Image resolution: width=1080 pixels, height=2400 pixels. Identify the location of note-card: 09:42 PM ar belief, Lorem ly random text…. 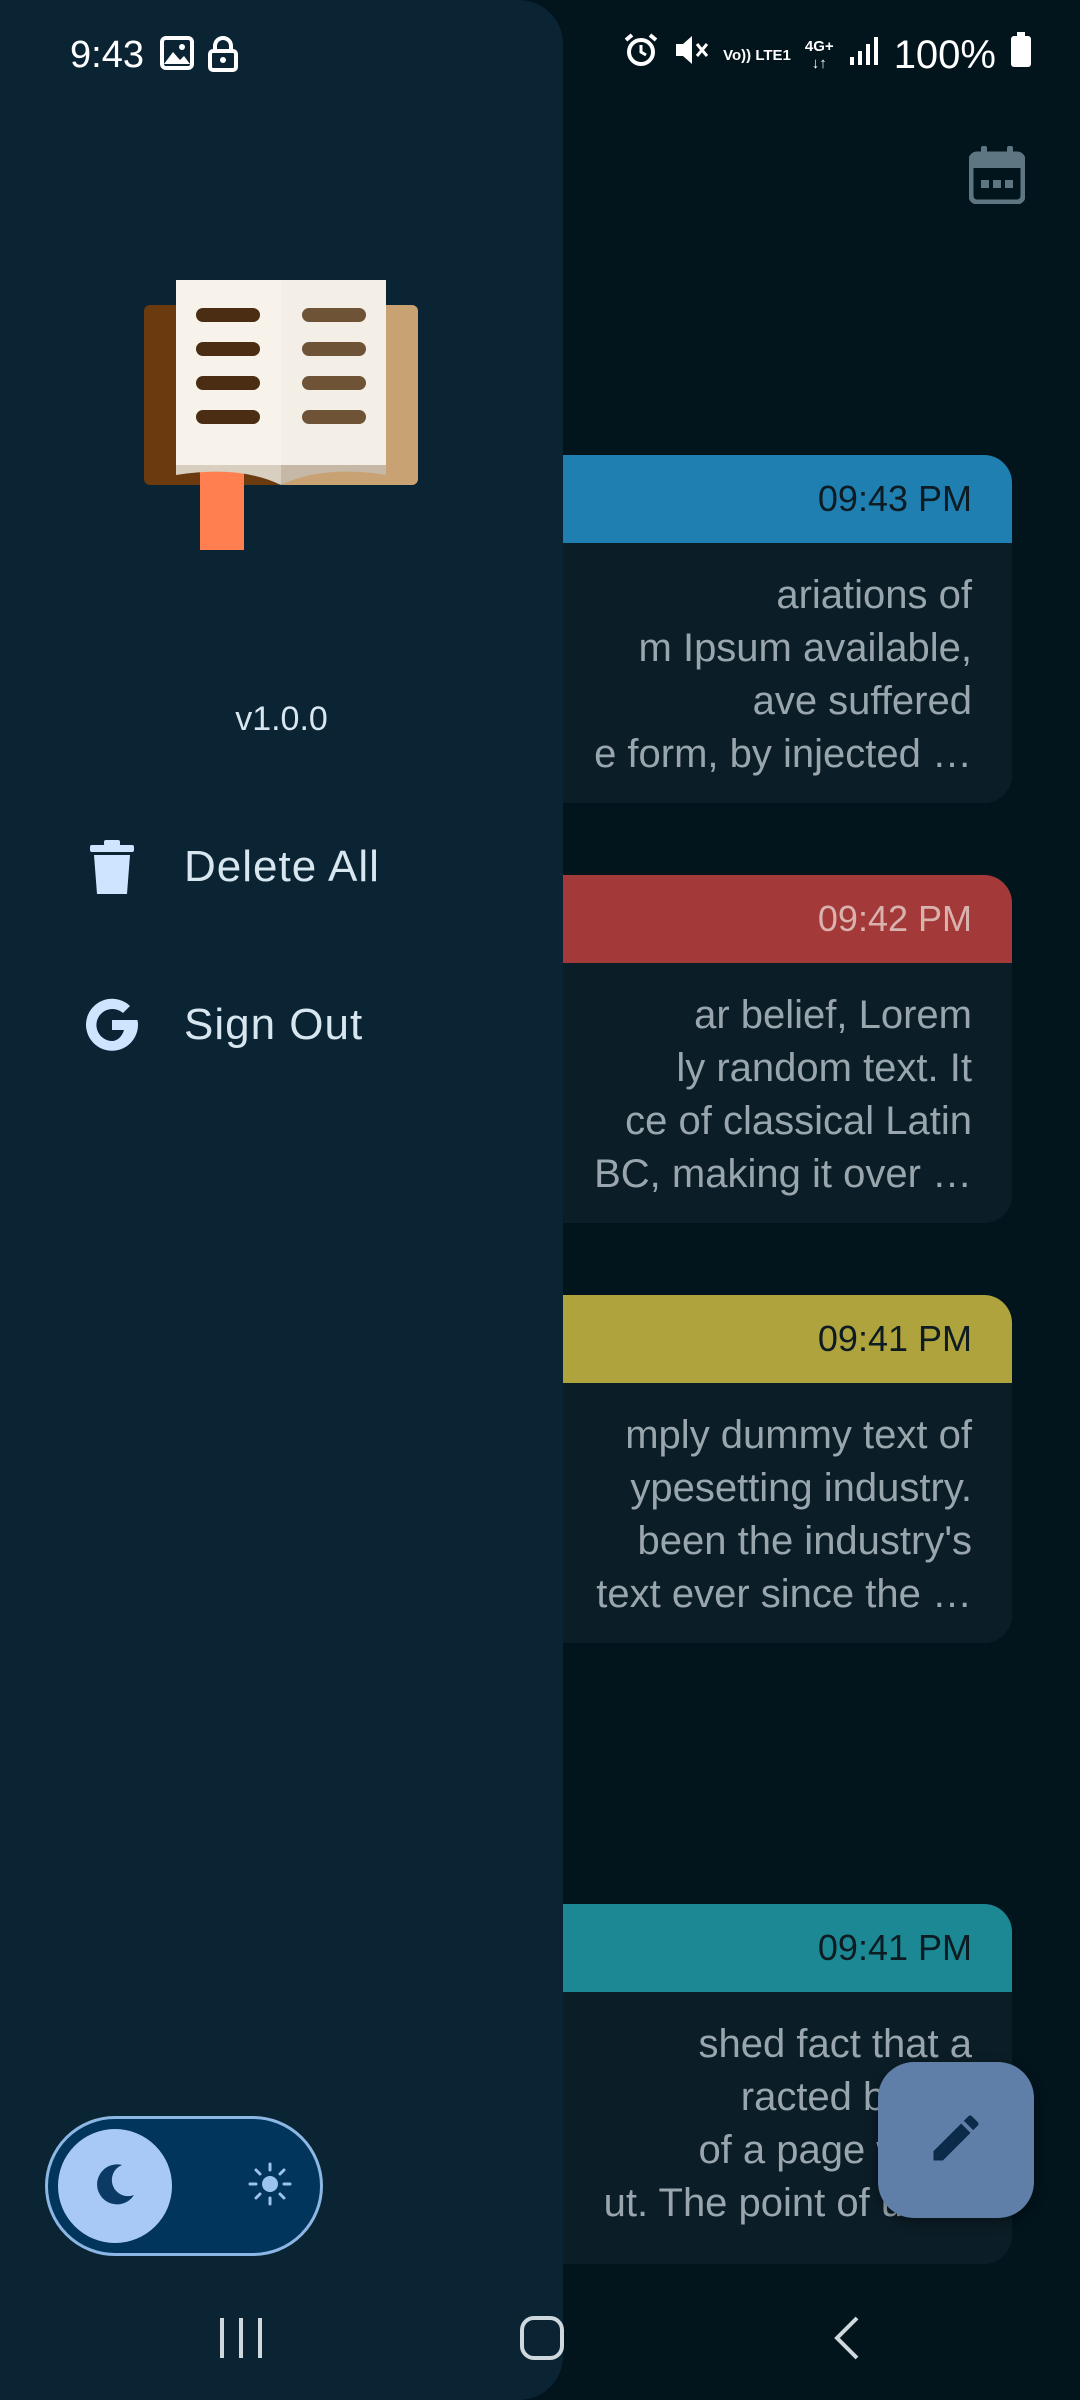
(756, 1049).